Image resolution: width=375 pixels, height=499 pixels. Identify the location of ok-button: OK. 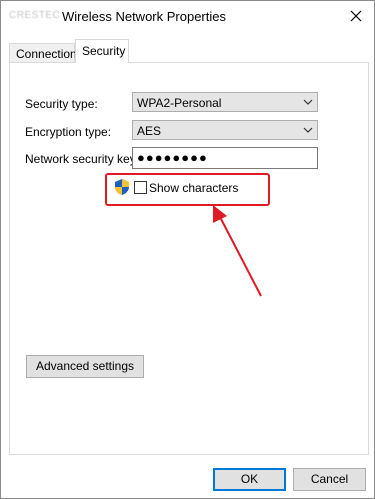
(249, 479).